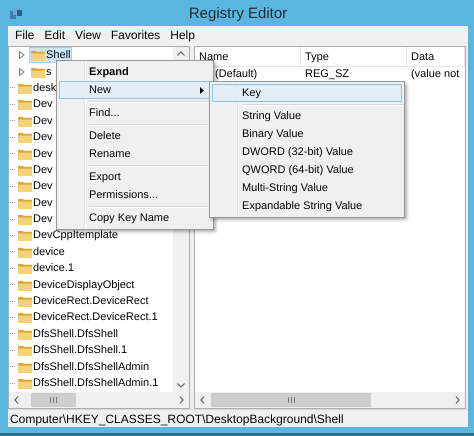 The height and width of the screenshot is (436, 474). What do you see at coordinates (54, 35) in the screenshot?
I see `menu-bar-item: Edit` at bounding box center [54, 35].